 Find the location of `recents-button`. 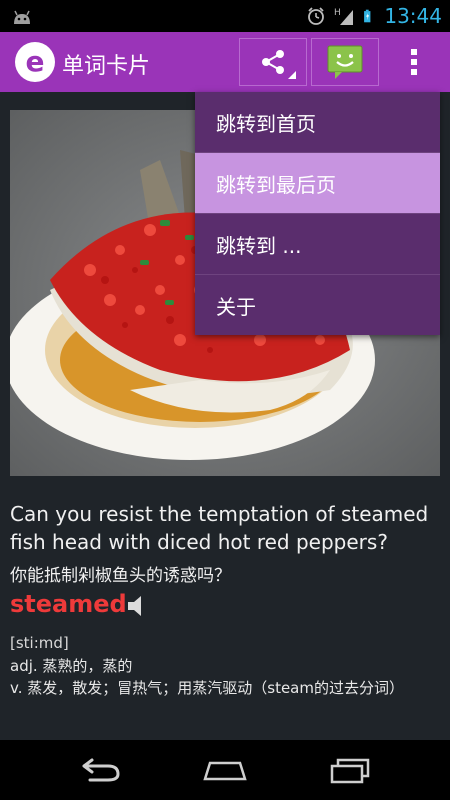

recents-button is located at coordinates (350, 770).